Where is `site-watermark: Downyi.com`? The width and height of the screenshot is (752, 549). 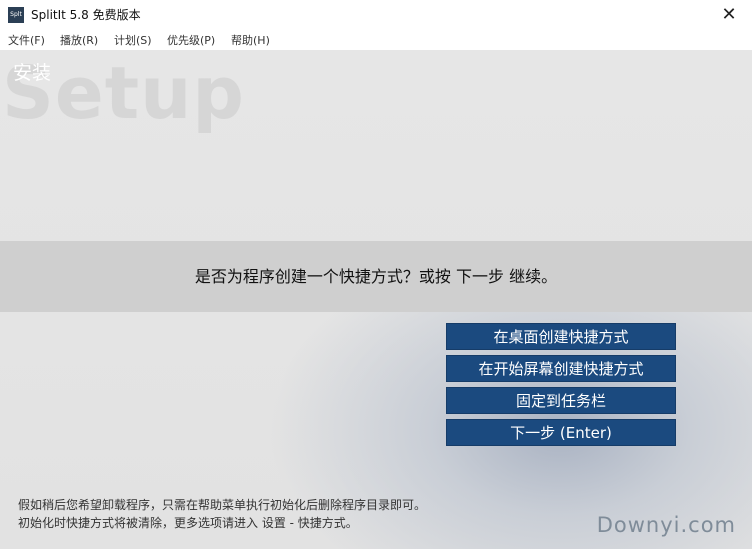
site-watermark: Downyi.com is located at coordinates (666, 525).